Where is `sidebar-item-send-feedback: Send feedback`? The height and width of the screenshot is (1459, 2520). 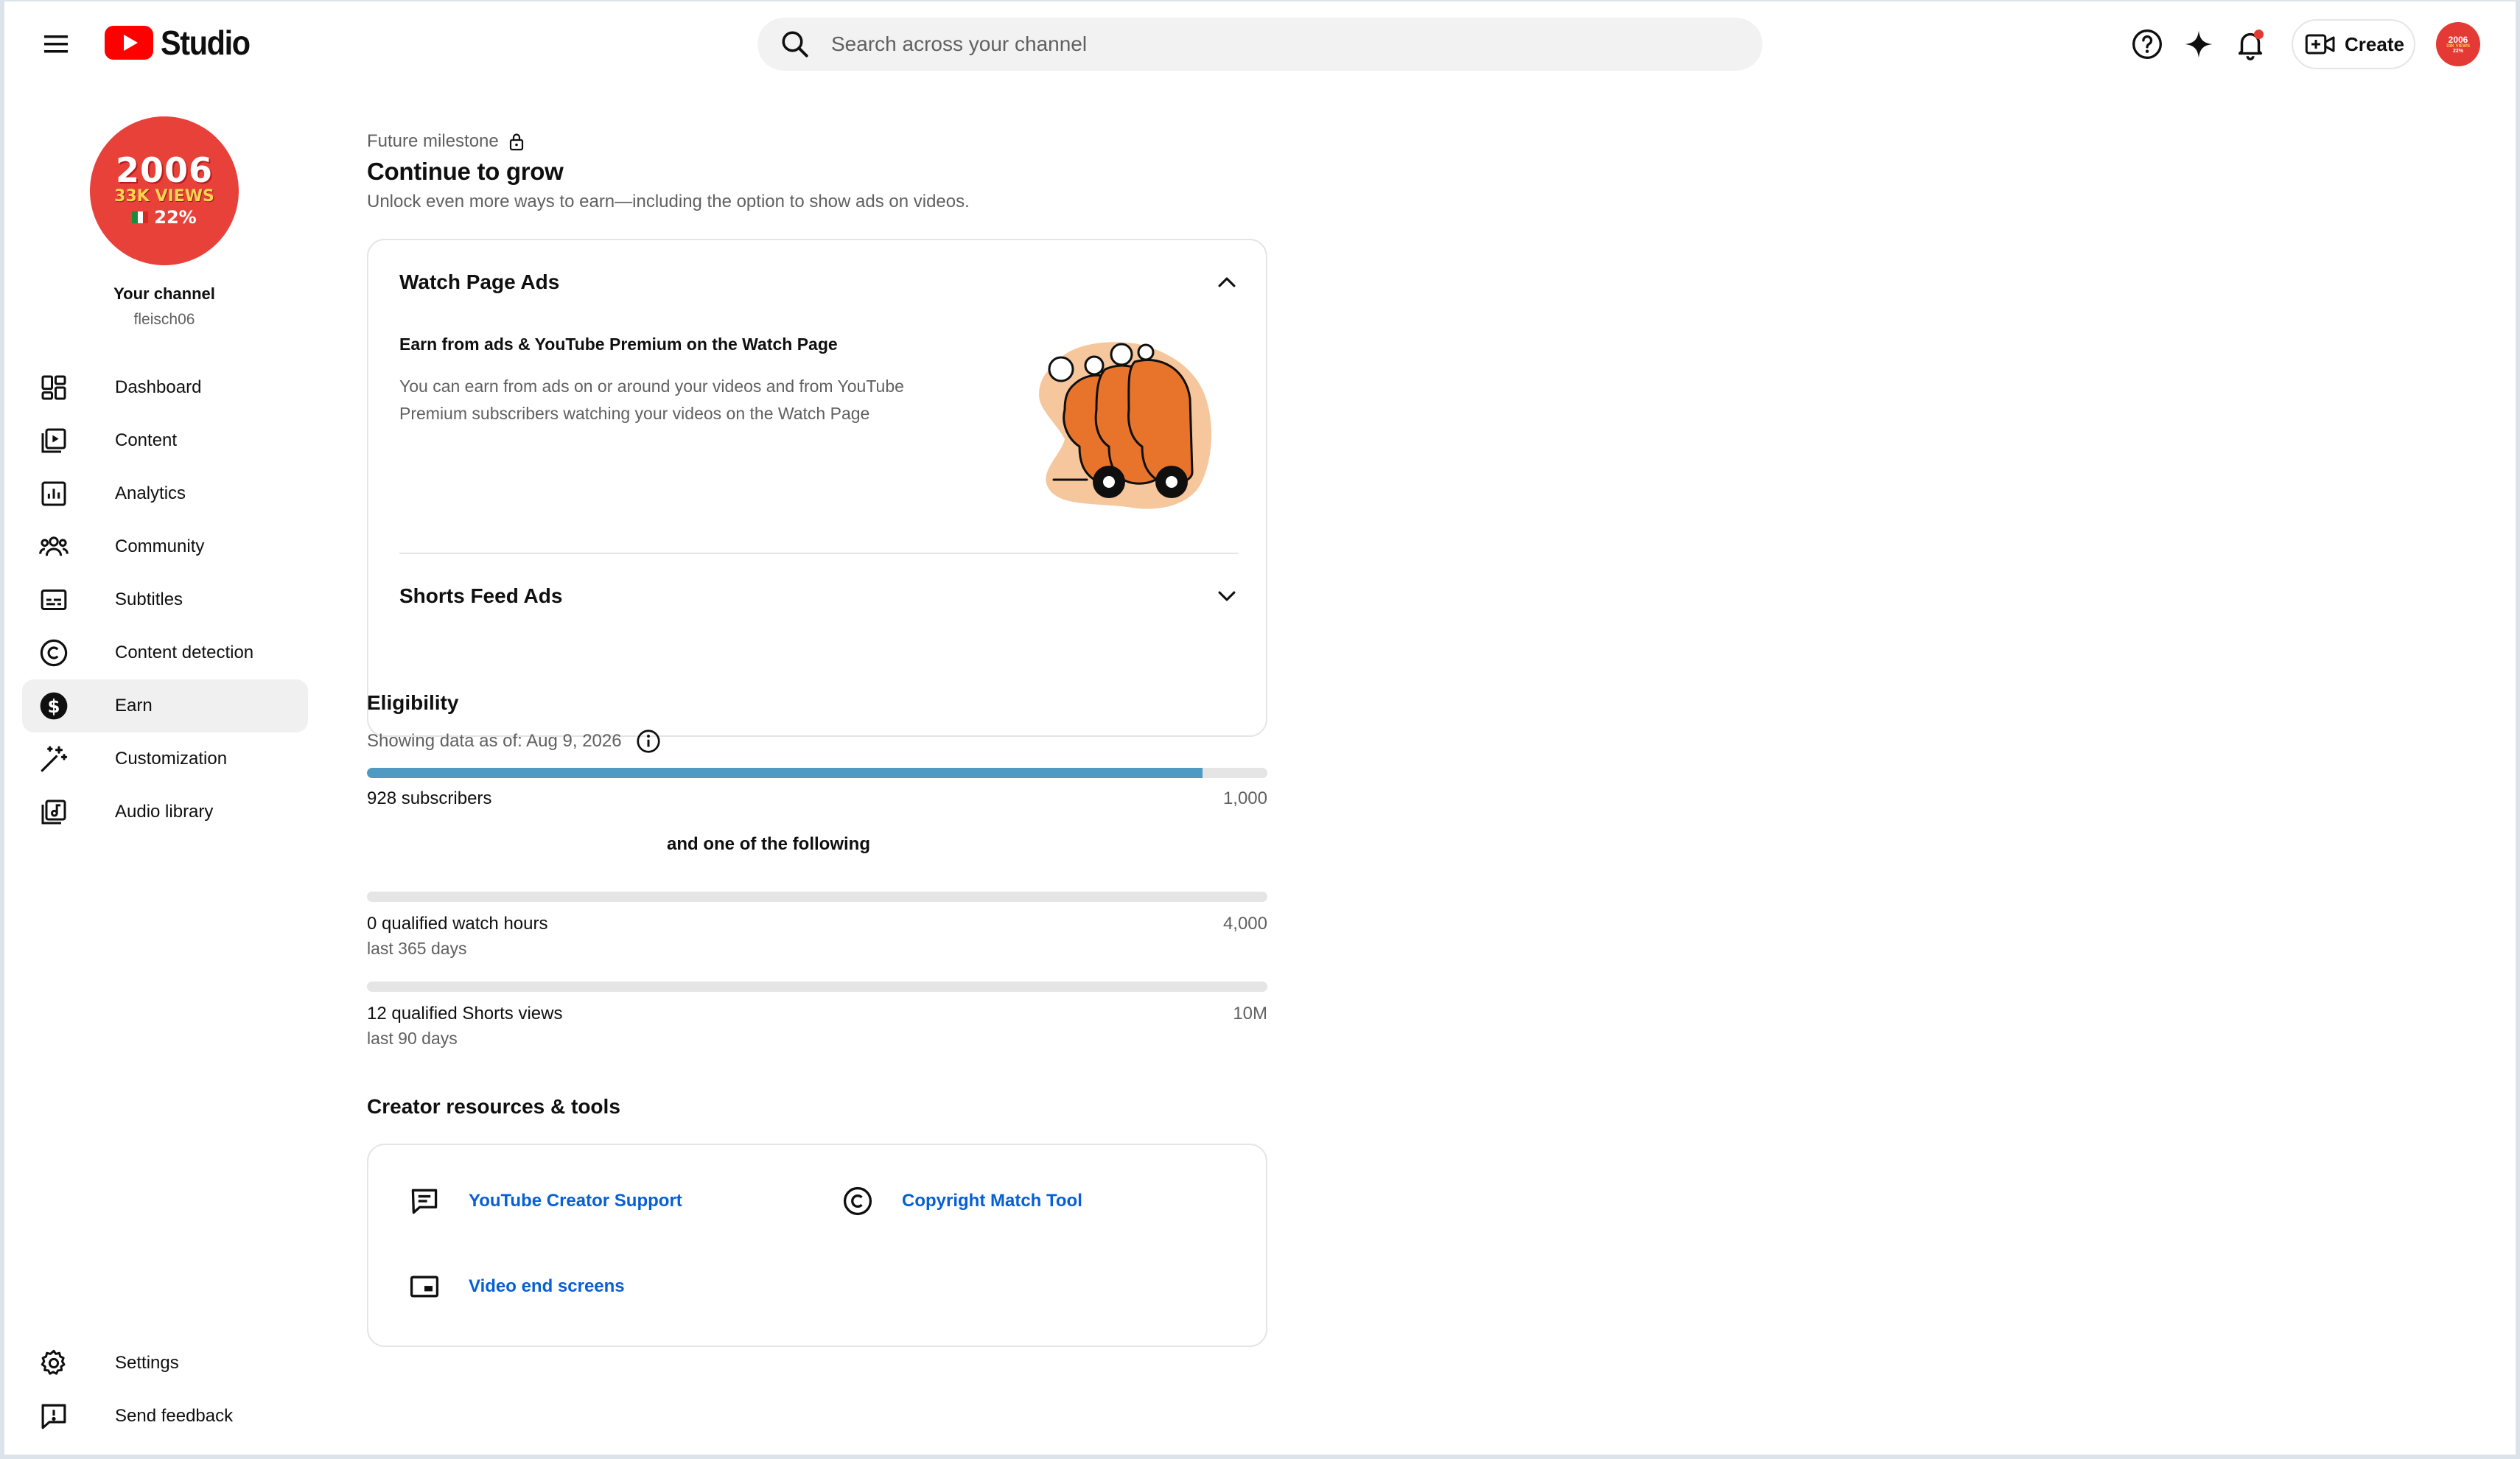 sidebar-item-send-feedback: Send feedback is located at coordinates (165, 1416).